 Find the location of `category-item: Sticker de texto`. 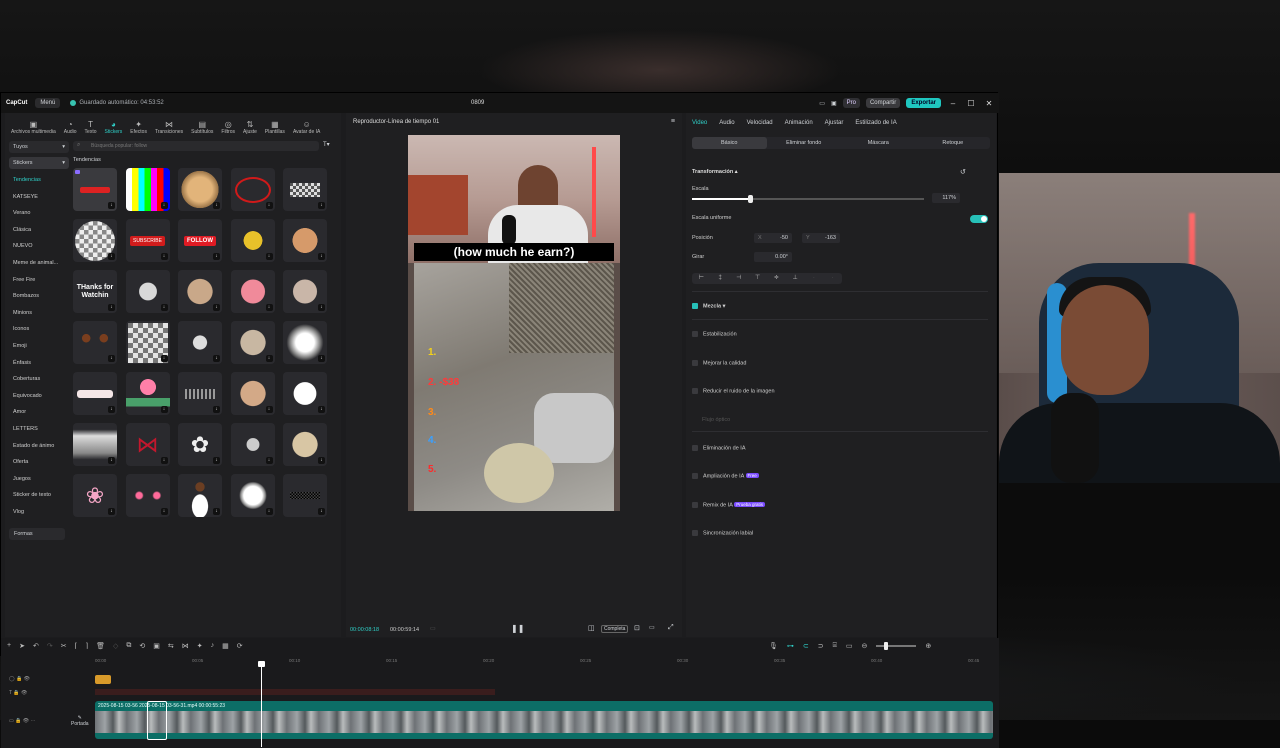

category-item: Sticker de texto is located at coordinates (39, 496).